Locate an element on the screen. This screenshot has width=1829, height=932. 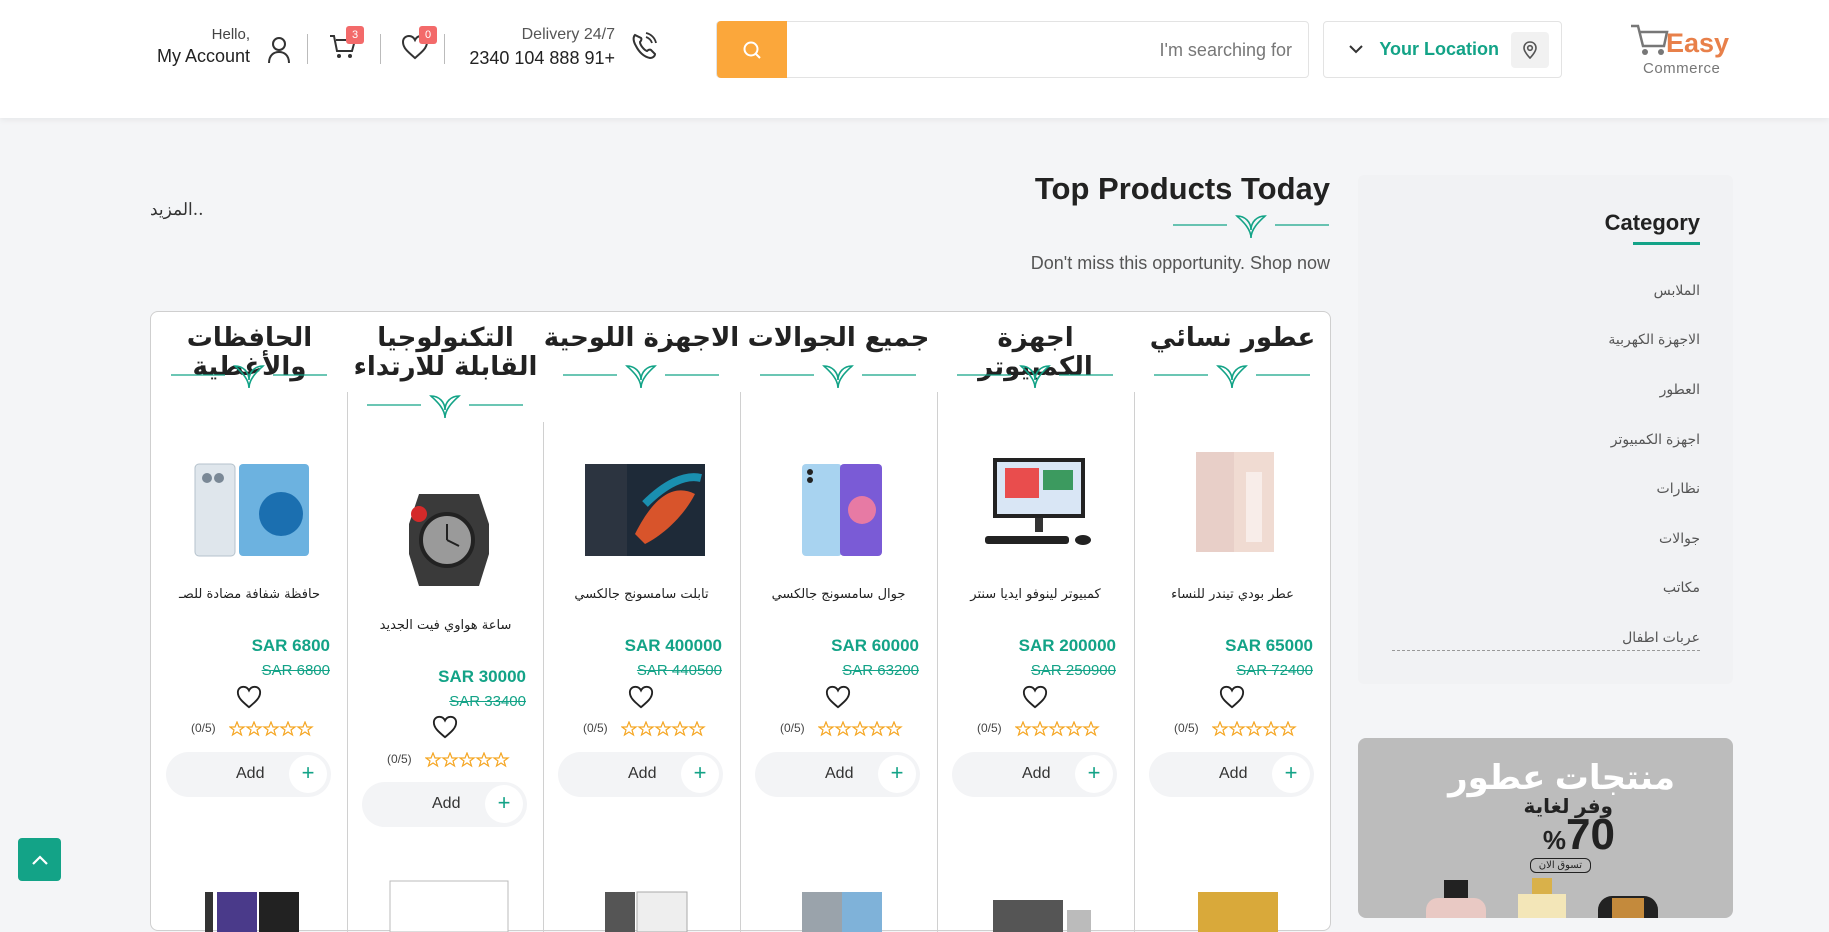
product-old-price: SAR 63200 is located at coordinates (880, 670).